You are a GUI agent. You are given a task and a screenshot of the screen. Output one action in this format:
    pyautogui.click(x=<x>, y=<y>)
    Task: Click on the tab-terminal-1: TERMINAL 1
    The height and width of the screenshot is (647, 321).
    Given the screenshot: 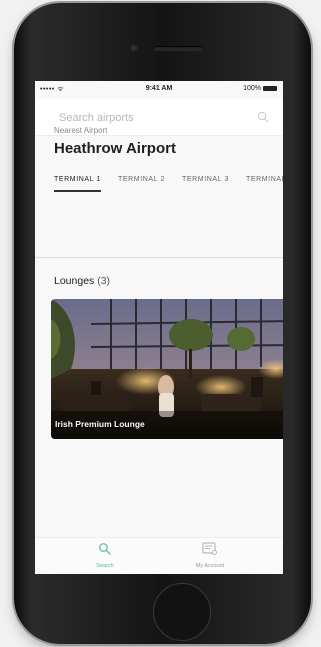 What is the action you would take?
    pyautogui.click(x=77, y=184)
    